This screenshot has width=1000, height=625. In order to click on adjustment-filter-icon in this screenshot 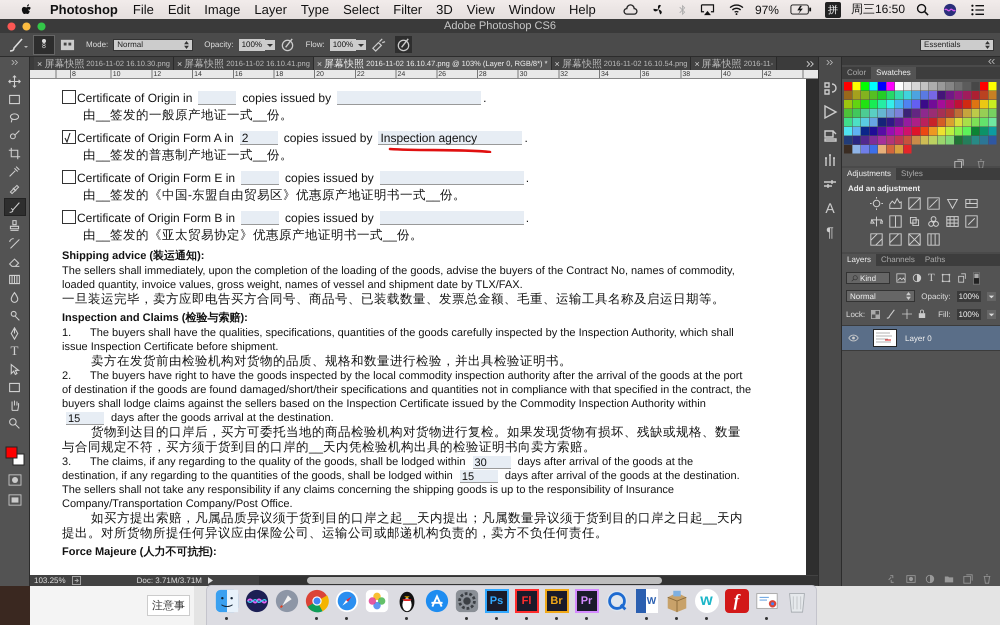, I will do `click(917, 278)`.